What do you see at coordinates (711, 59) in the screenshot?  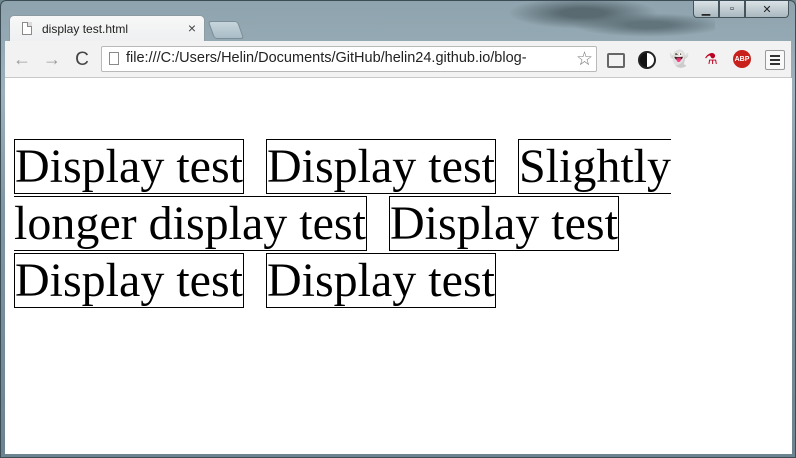 I see `extension-icon: ⚗` at bounding box center [711, 59].